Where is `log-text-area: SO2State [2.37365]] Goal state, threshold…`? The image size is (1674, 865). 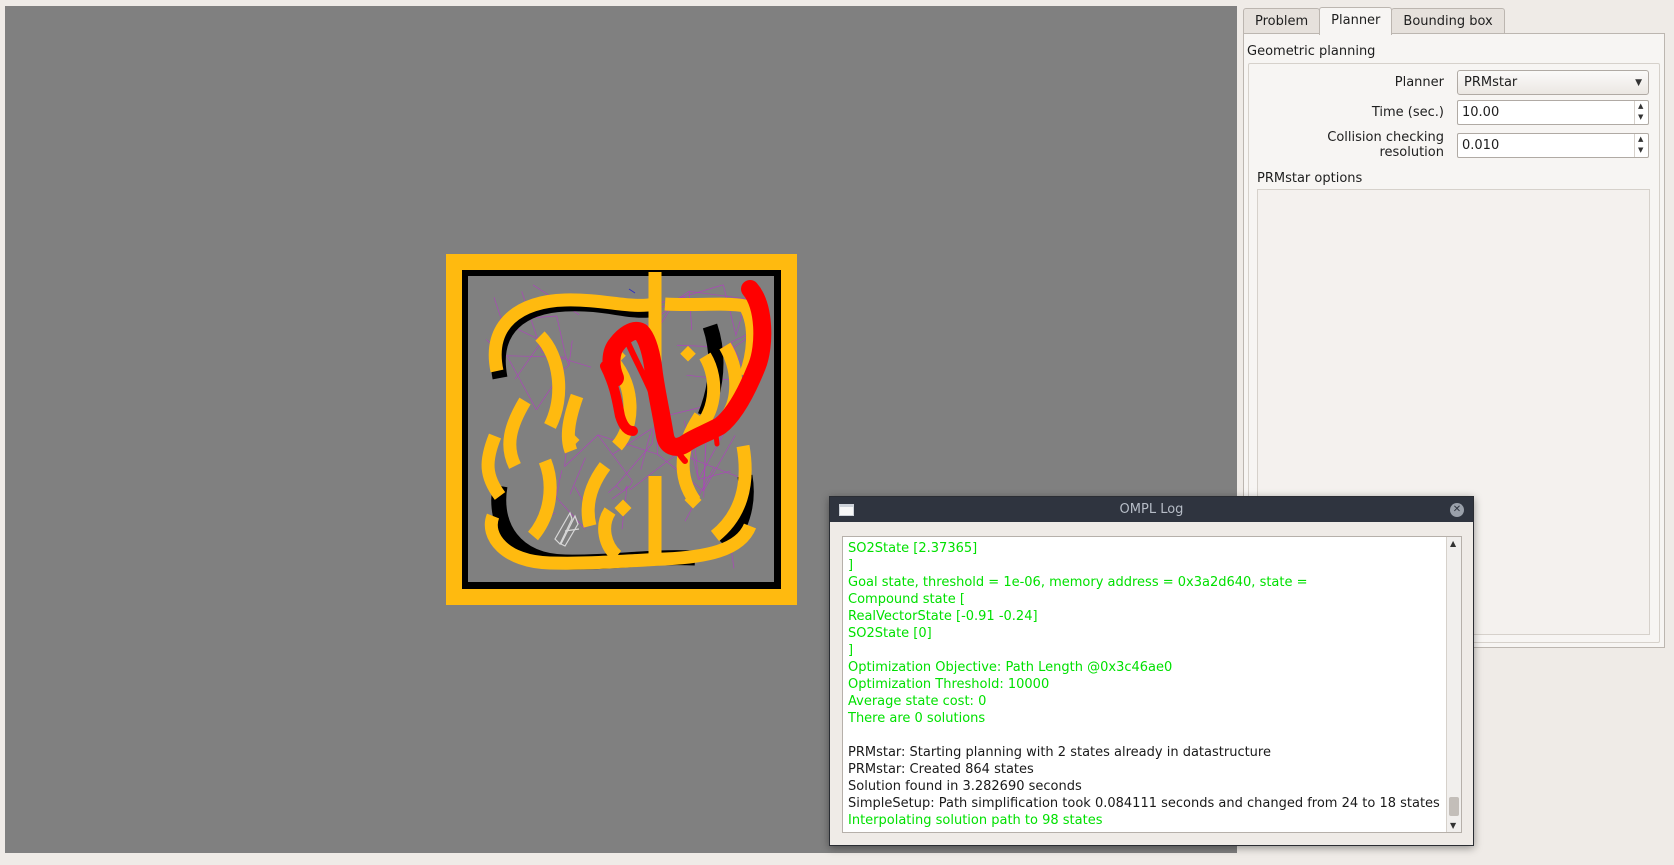 log-text-area: SO2State [2.37365]] Goal state, threshold… is located at coordinates (1152, 684).